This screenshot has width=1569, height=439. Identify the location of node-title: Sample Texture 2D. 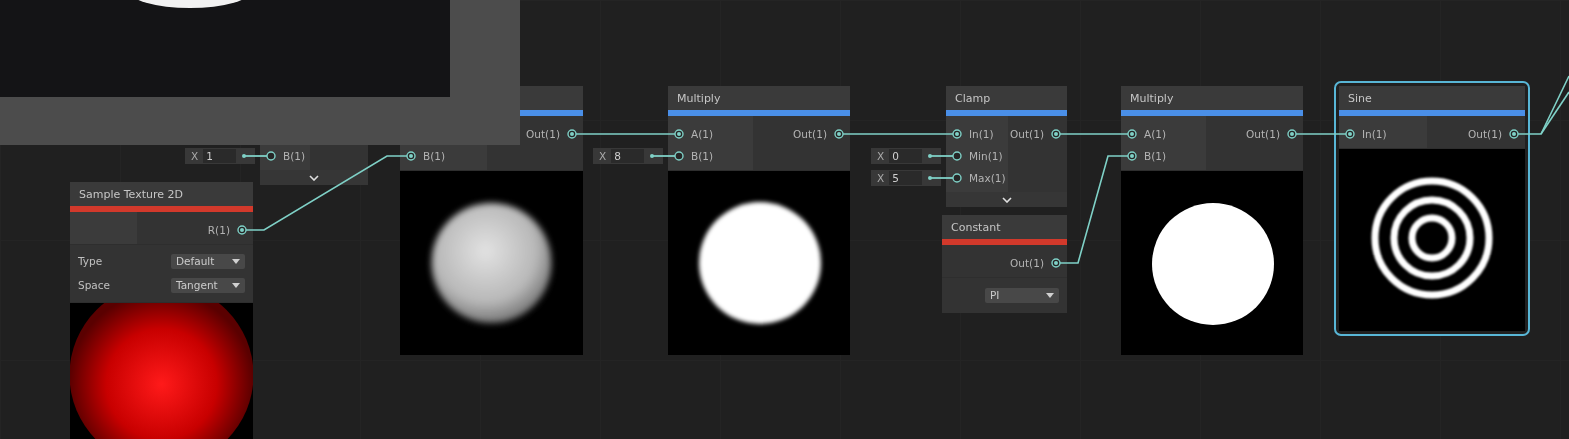
(131, 194).